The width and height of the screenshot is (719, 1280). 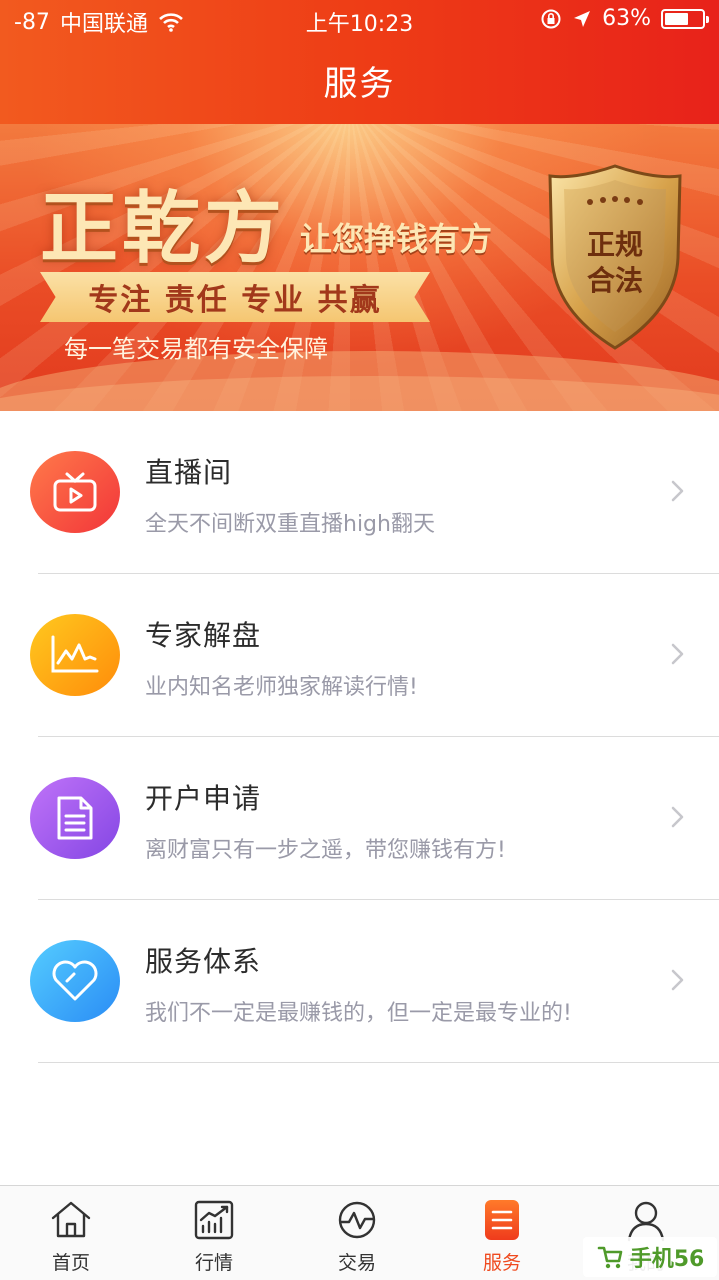 I want to click on chart-icon, so click(x=75, y=654).